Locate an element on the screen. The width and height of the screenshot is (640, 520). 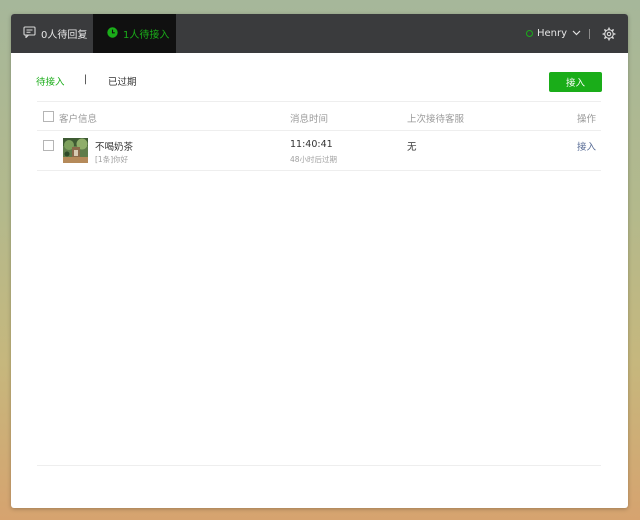
header-divider is located at coordinates (319, 130).